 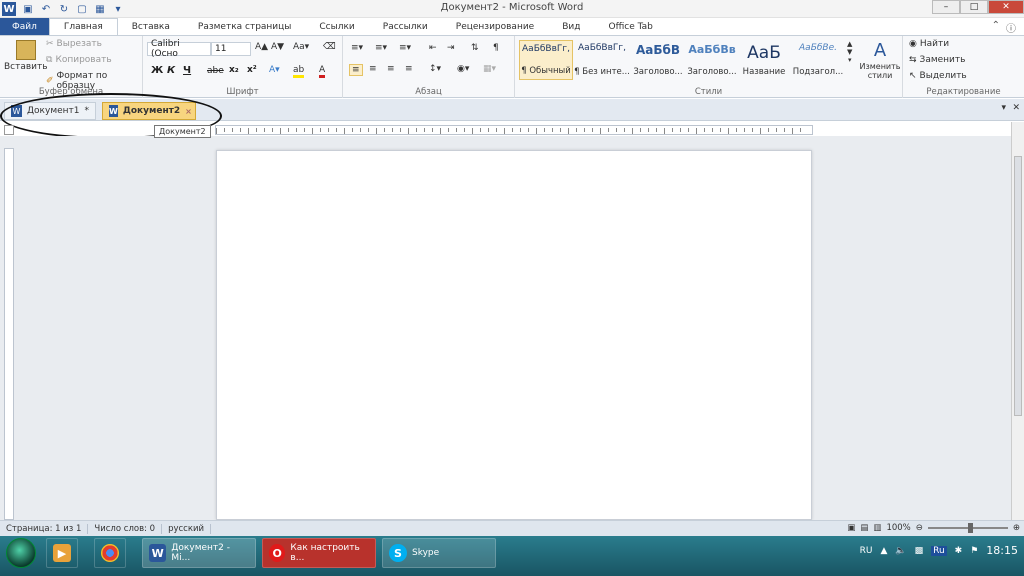 I want to click on zoom-in-icon: ⊕, so click(x=1016, y=528).